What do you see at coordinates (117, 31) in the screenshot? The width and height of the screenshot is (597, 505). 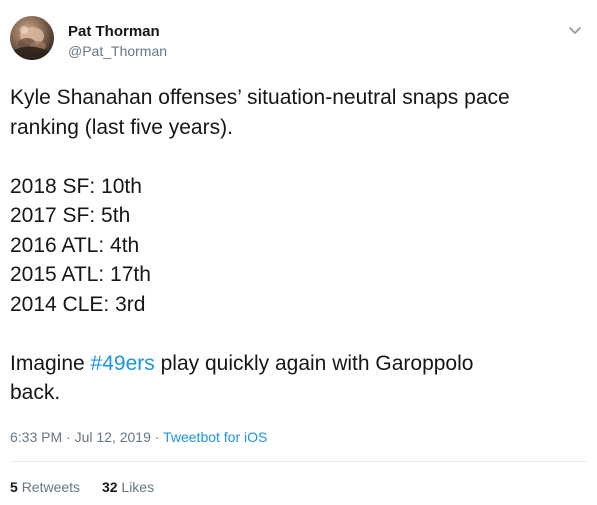 I see `author-display-name: Pat Thorman` at bounding box center [117, 31].